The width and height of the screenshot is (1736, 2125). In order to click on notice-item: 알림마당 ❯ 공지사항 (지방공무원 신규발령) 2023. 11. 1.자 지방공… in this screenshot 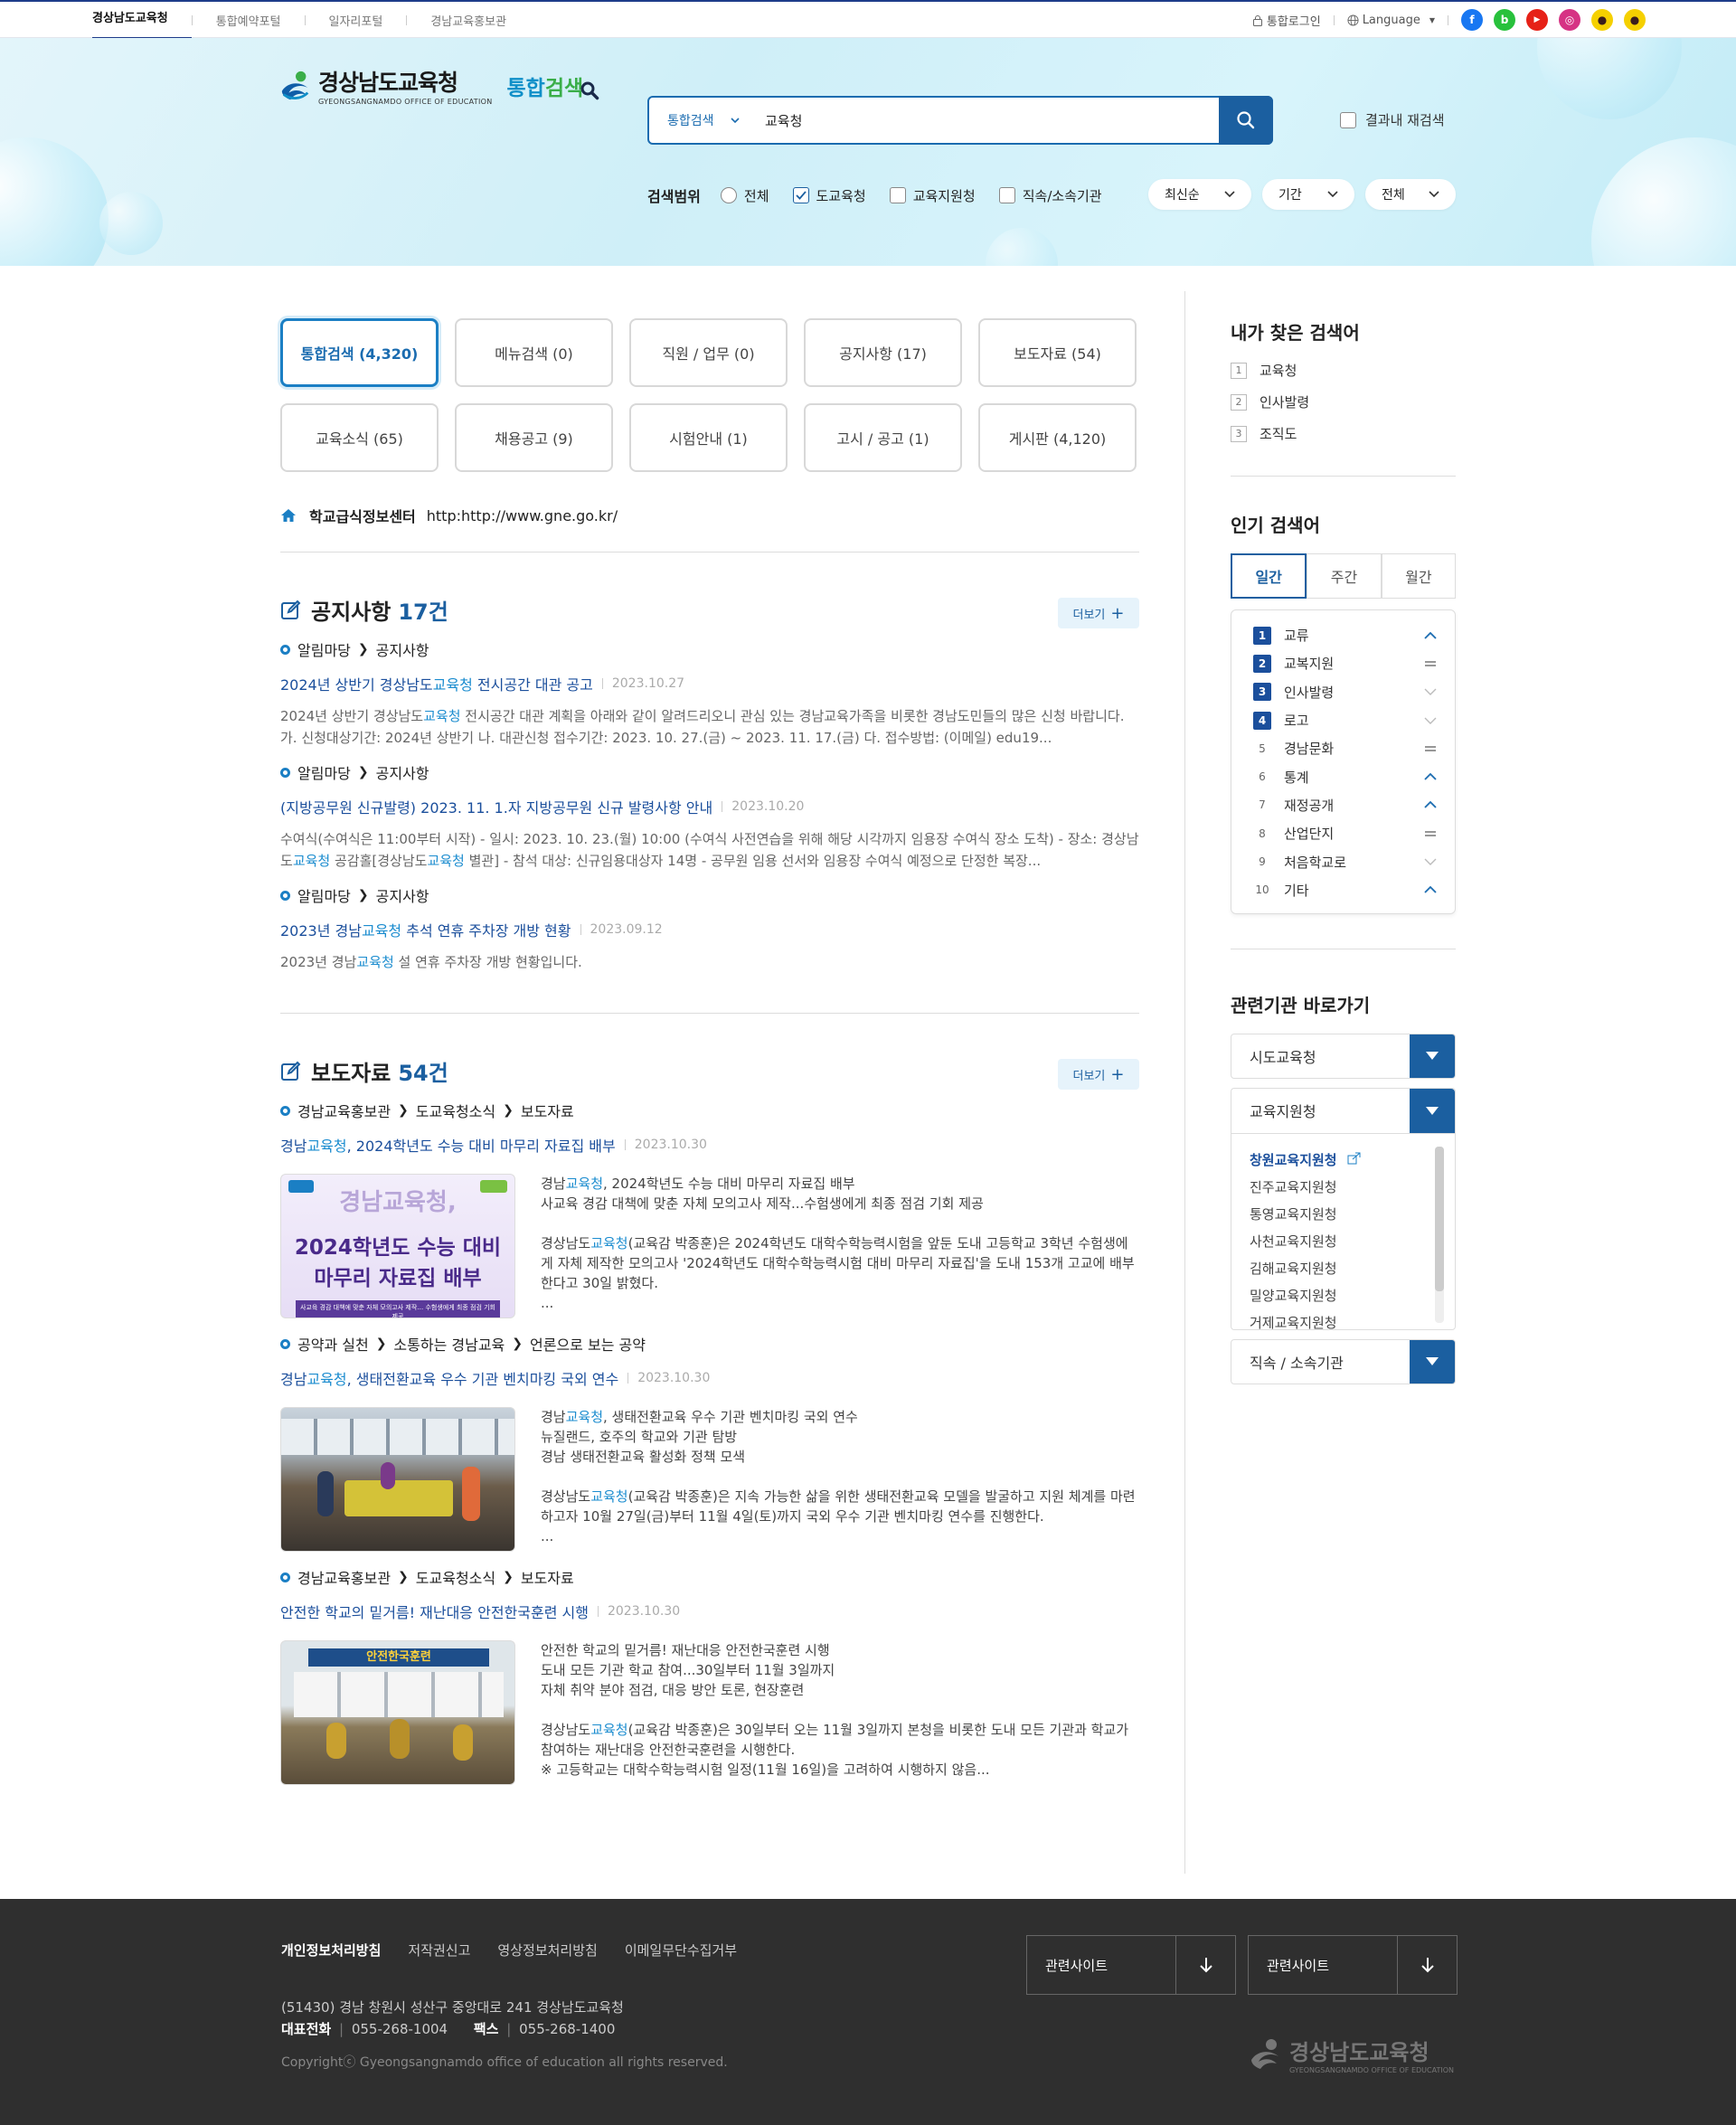, I will do `click(710, 817)`.